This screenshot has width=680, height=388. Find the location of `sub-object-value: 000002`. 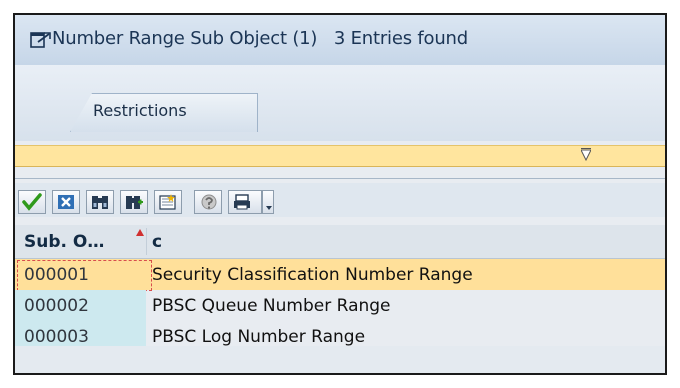

sub-object-value: 000002 is located at coordinates (56, 306).